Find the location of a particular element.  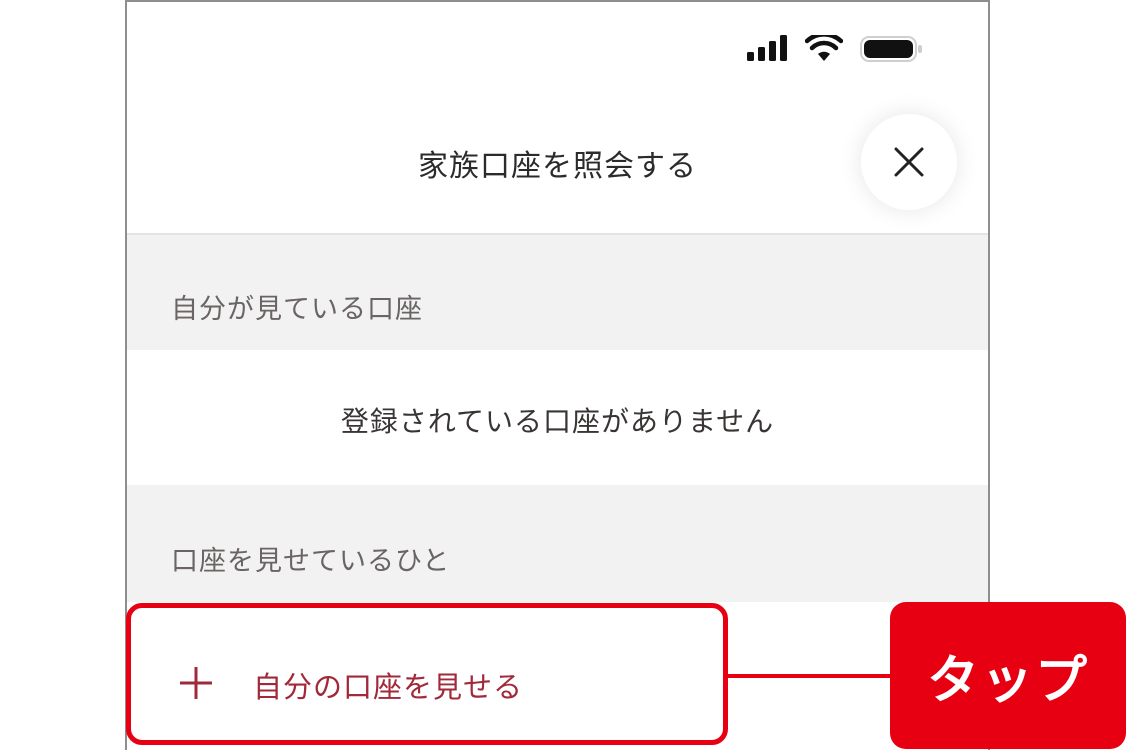

plus-icon is located at coordinates (196, 683).